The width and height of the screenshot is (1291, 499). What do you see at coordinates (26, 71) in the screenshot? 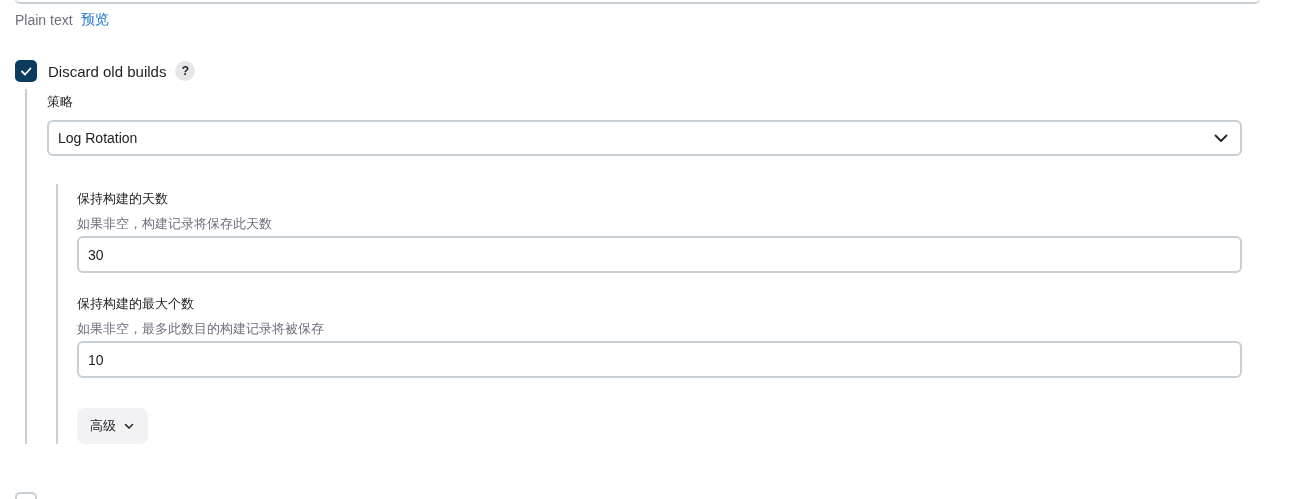
I see `checkbox` at bounding box center [26, 71].